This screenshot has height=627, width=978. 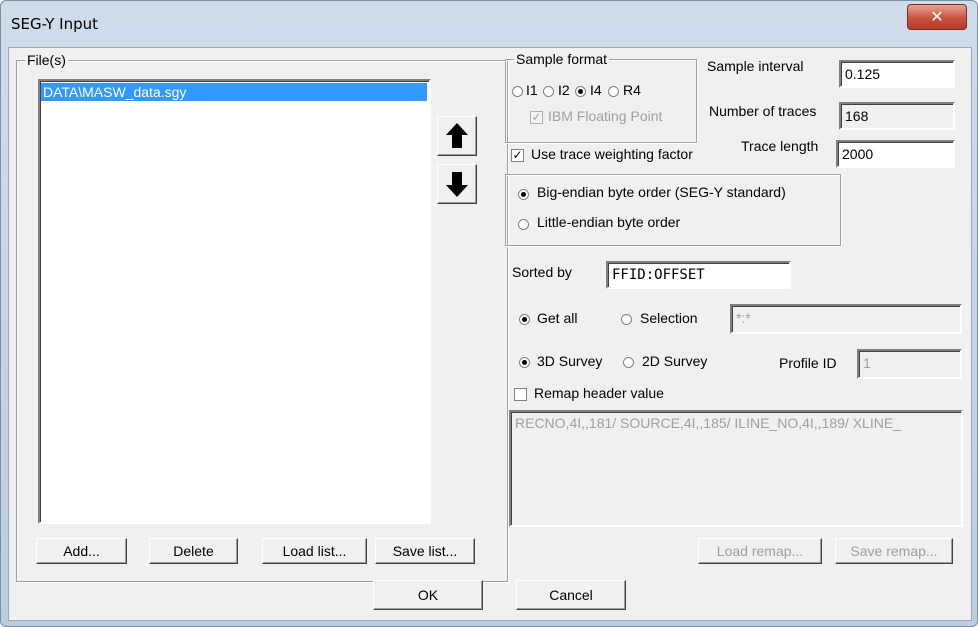 What do you see at coordinates (632, 90) in the screenshot?
I see `format-r4-label: R4` at bounding box center [632, 90].